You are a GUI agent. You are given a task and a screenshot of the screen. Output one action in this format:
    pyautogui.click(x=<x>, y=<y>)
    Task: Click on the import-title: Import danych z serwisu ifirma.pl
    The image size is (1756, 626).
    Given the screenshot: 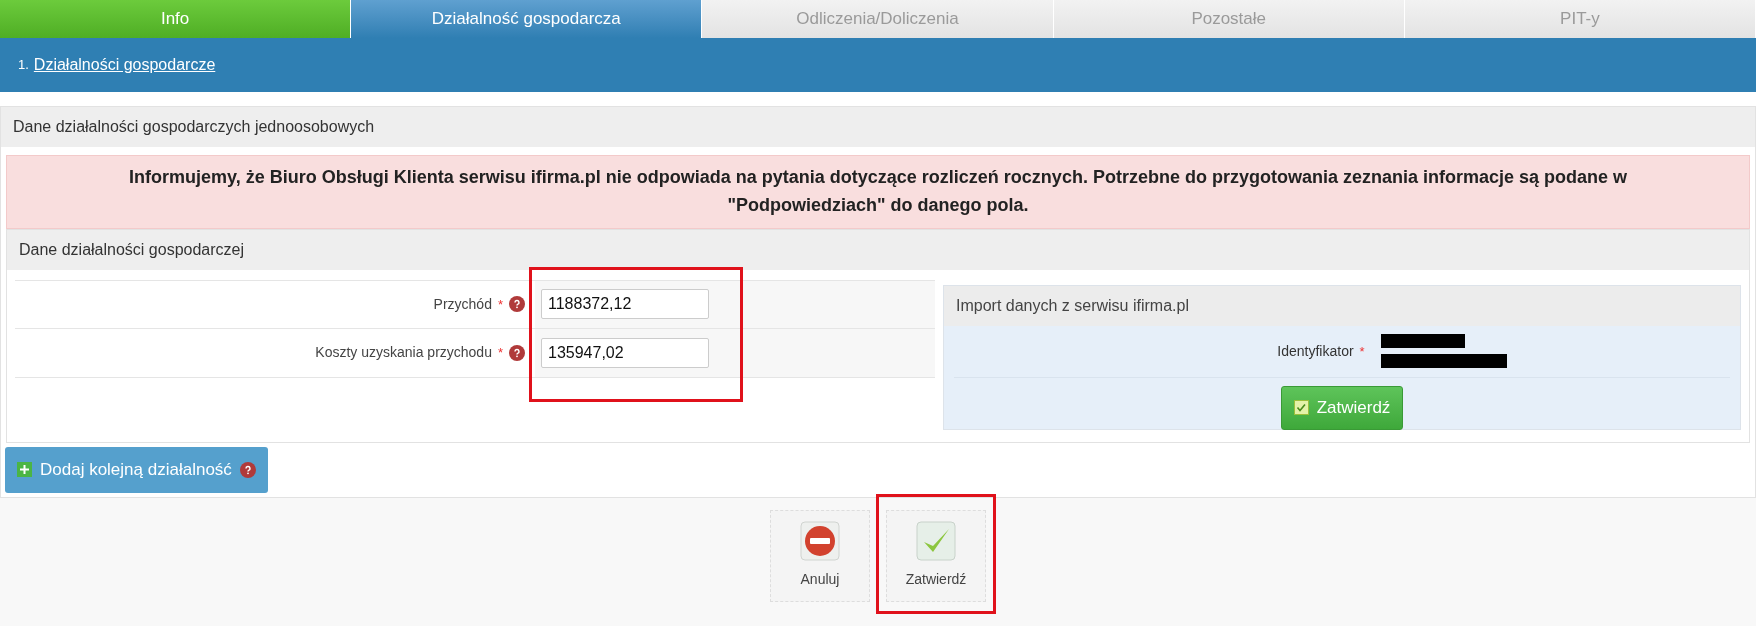 What is the action you would take?
    pyautogui.click(x=1072, y=305)
    